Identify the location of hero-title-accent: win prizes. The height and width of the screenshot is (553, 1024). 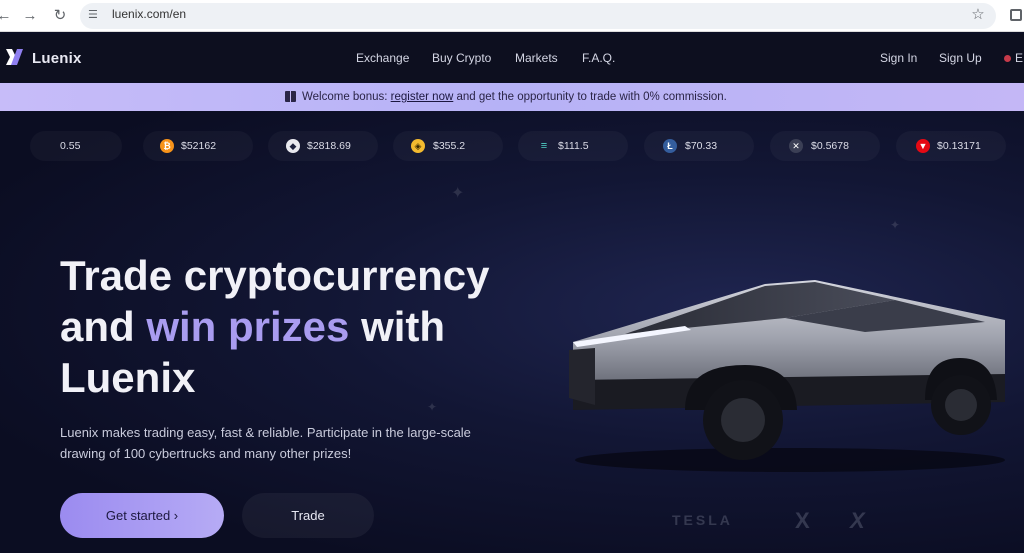
(248, 326).